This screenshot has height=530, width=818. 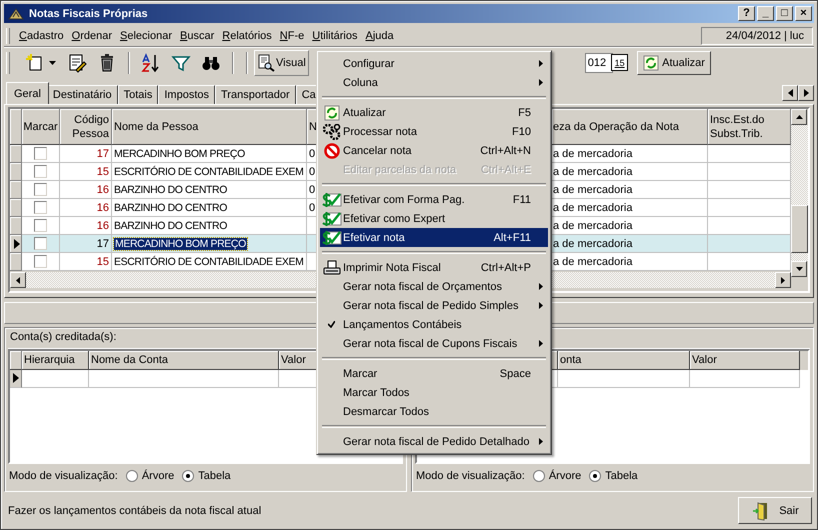 What do you see at coordinates (135, 510) in the screenshot?
I see `status-message: Fazer os lançamentos contábeis da nota fiscal atual` at bounding box center [135, 510].